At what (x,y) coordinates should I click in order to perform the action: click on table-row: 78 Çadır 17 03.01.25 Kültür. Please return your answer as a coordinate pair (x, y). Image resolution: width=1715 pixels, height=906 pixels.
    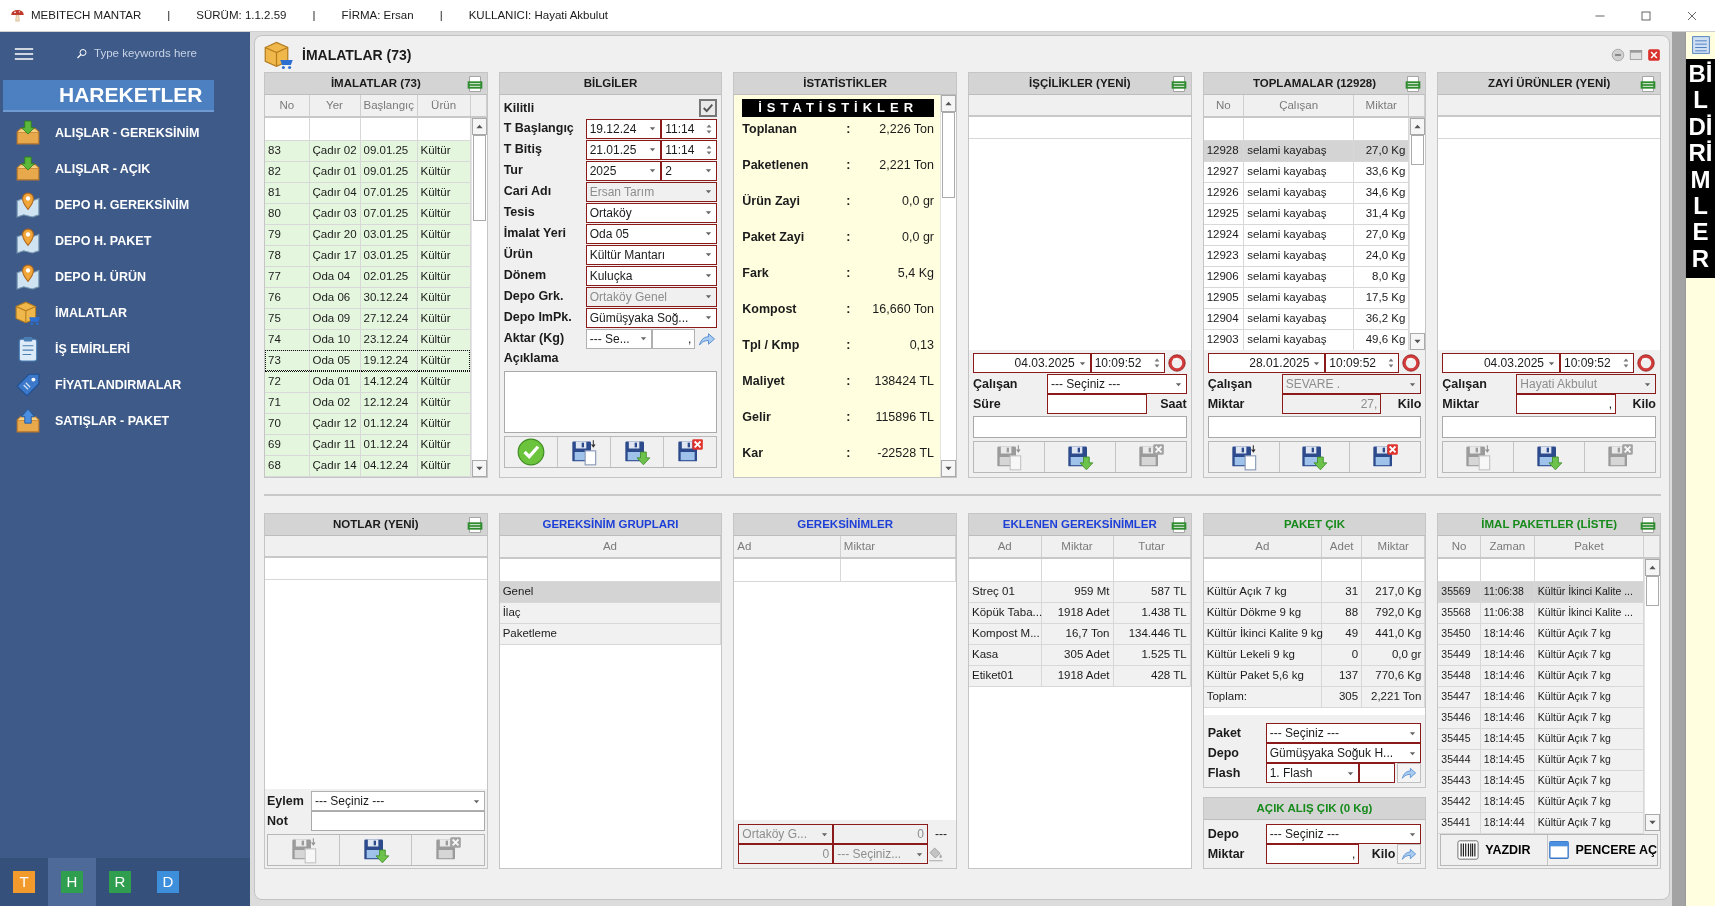
    Looking at the image, I should click on (368, 255).